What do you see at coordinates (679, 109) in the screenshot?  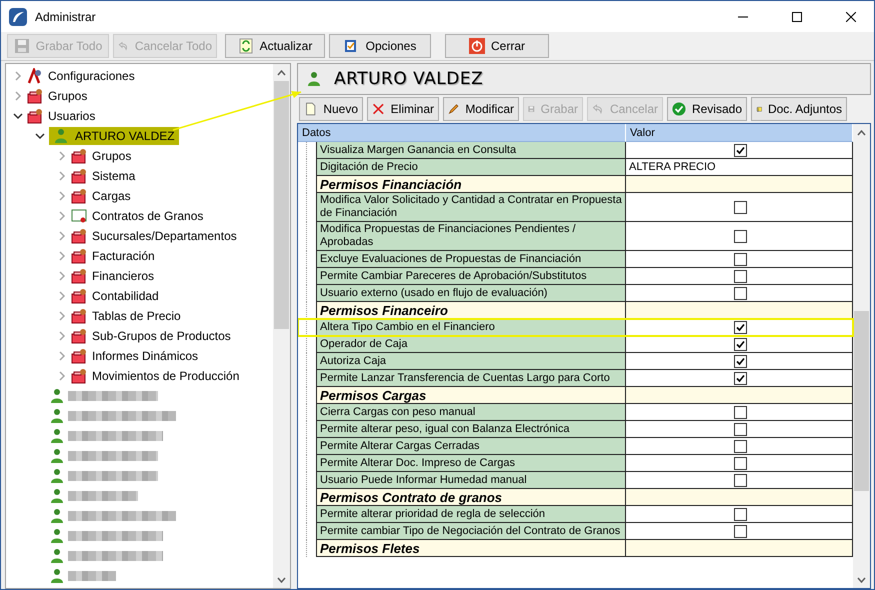 I see `checkmark-icon` at bounding box center [679, 109].